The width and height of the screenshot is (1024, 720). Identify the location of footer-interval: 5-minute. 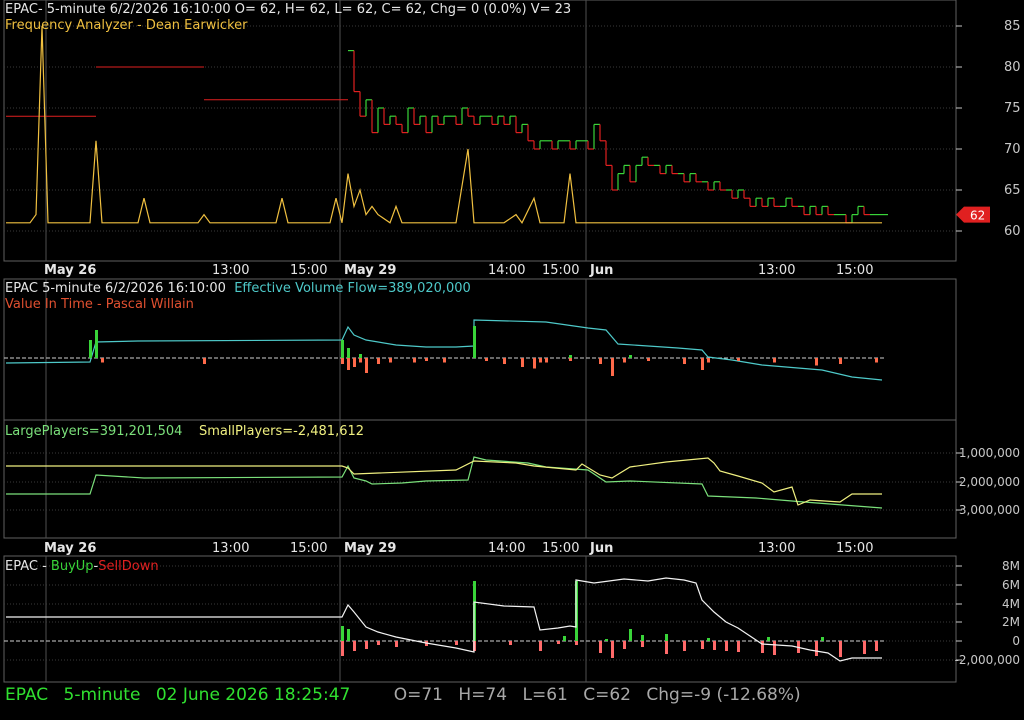
(102, 695).